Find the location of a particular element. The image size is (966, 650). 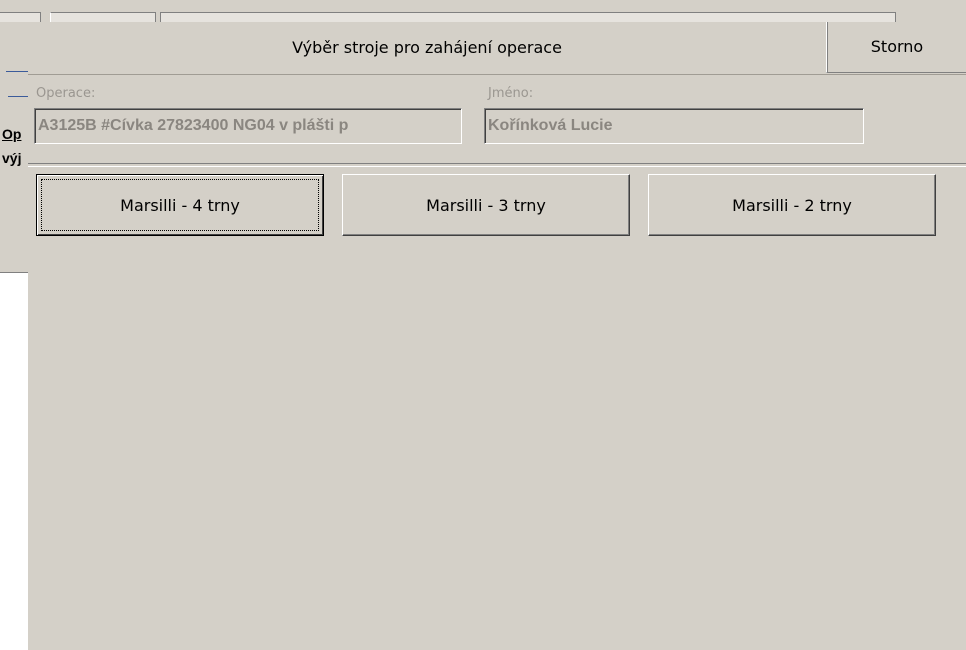

name-value: Kořínková Lucie is located at coordinates (550, 125).